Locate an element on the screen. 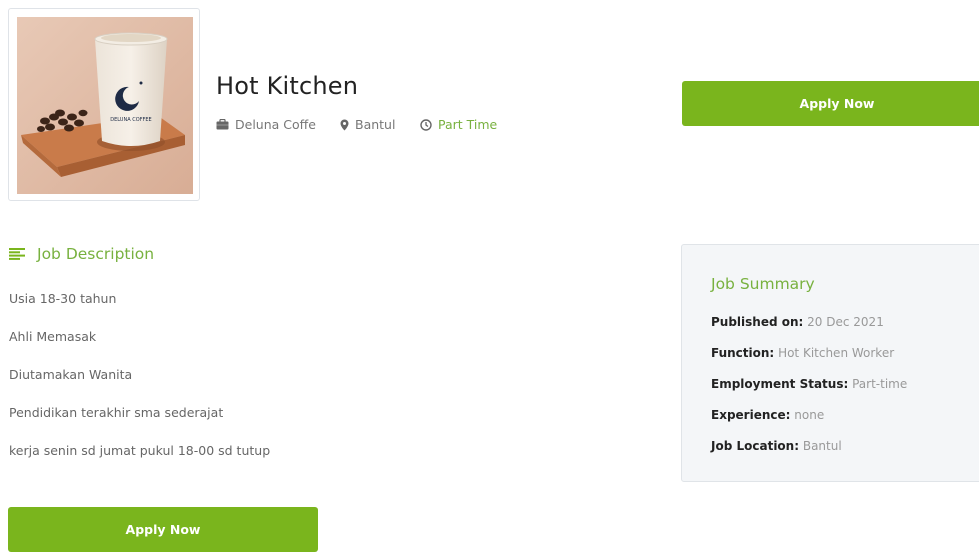 The image size is (979, 552). summary-row-experience: Experience: none is located at coordinates (767, 415).